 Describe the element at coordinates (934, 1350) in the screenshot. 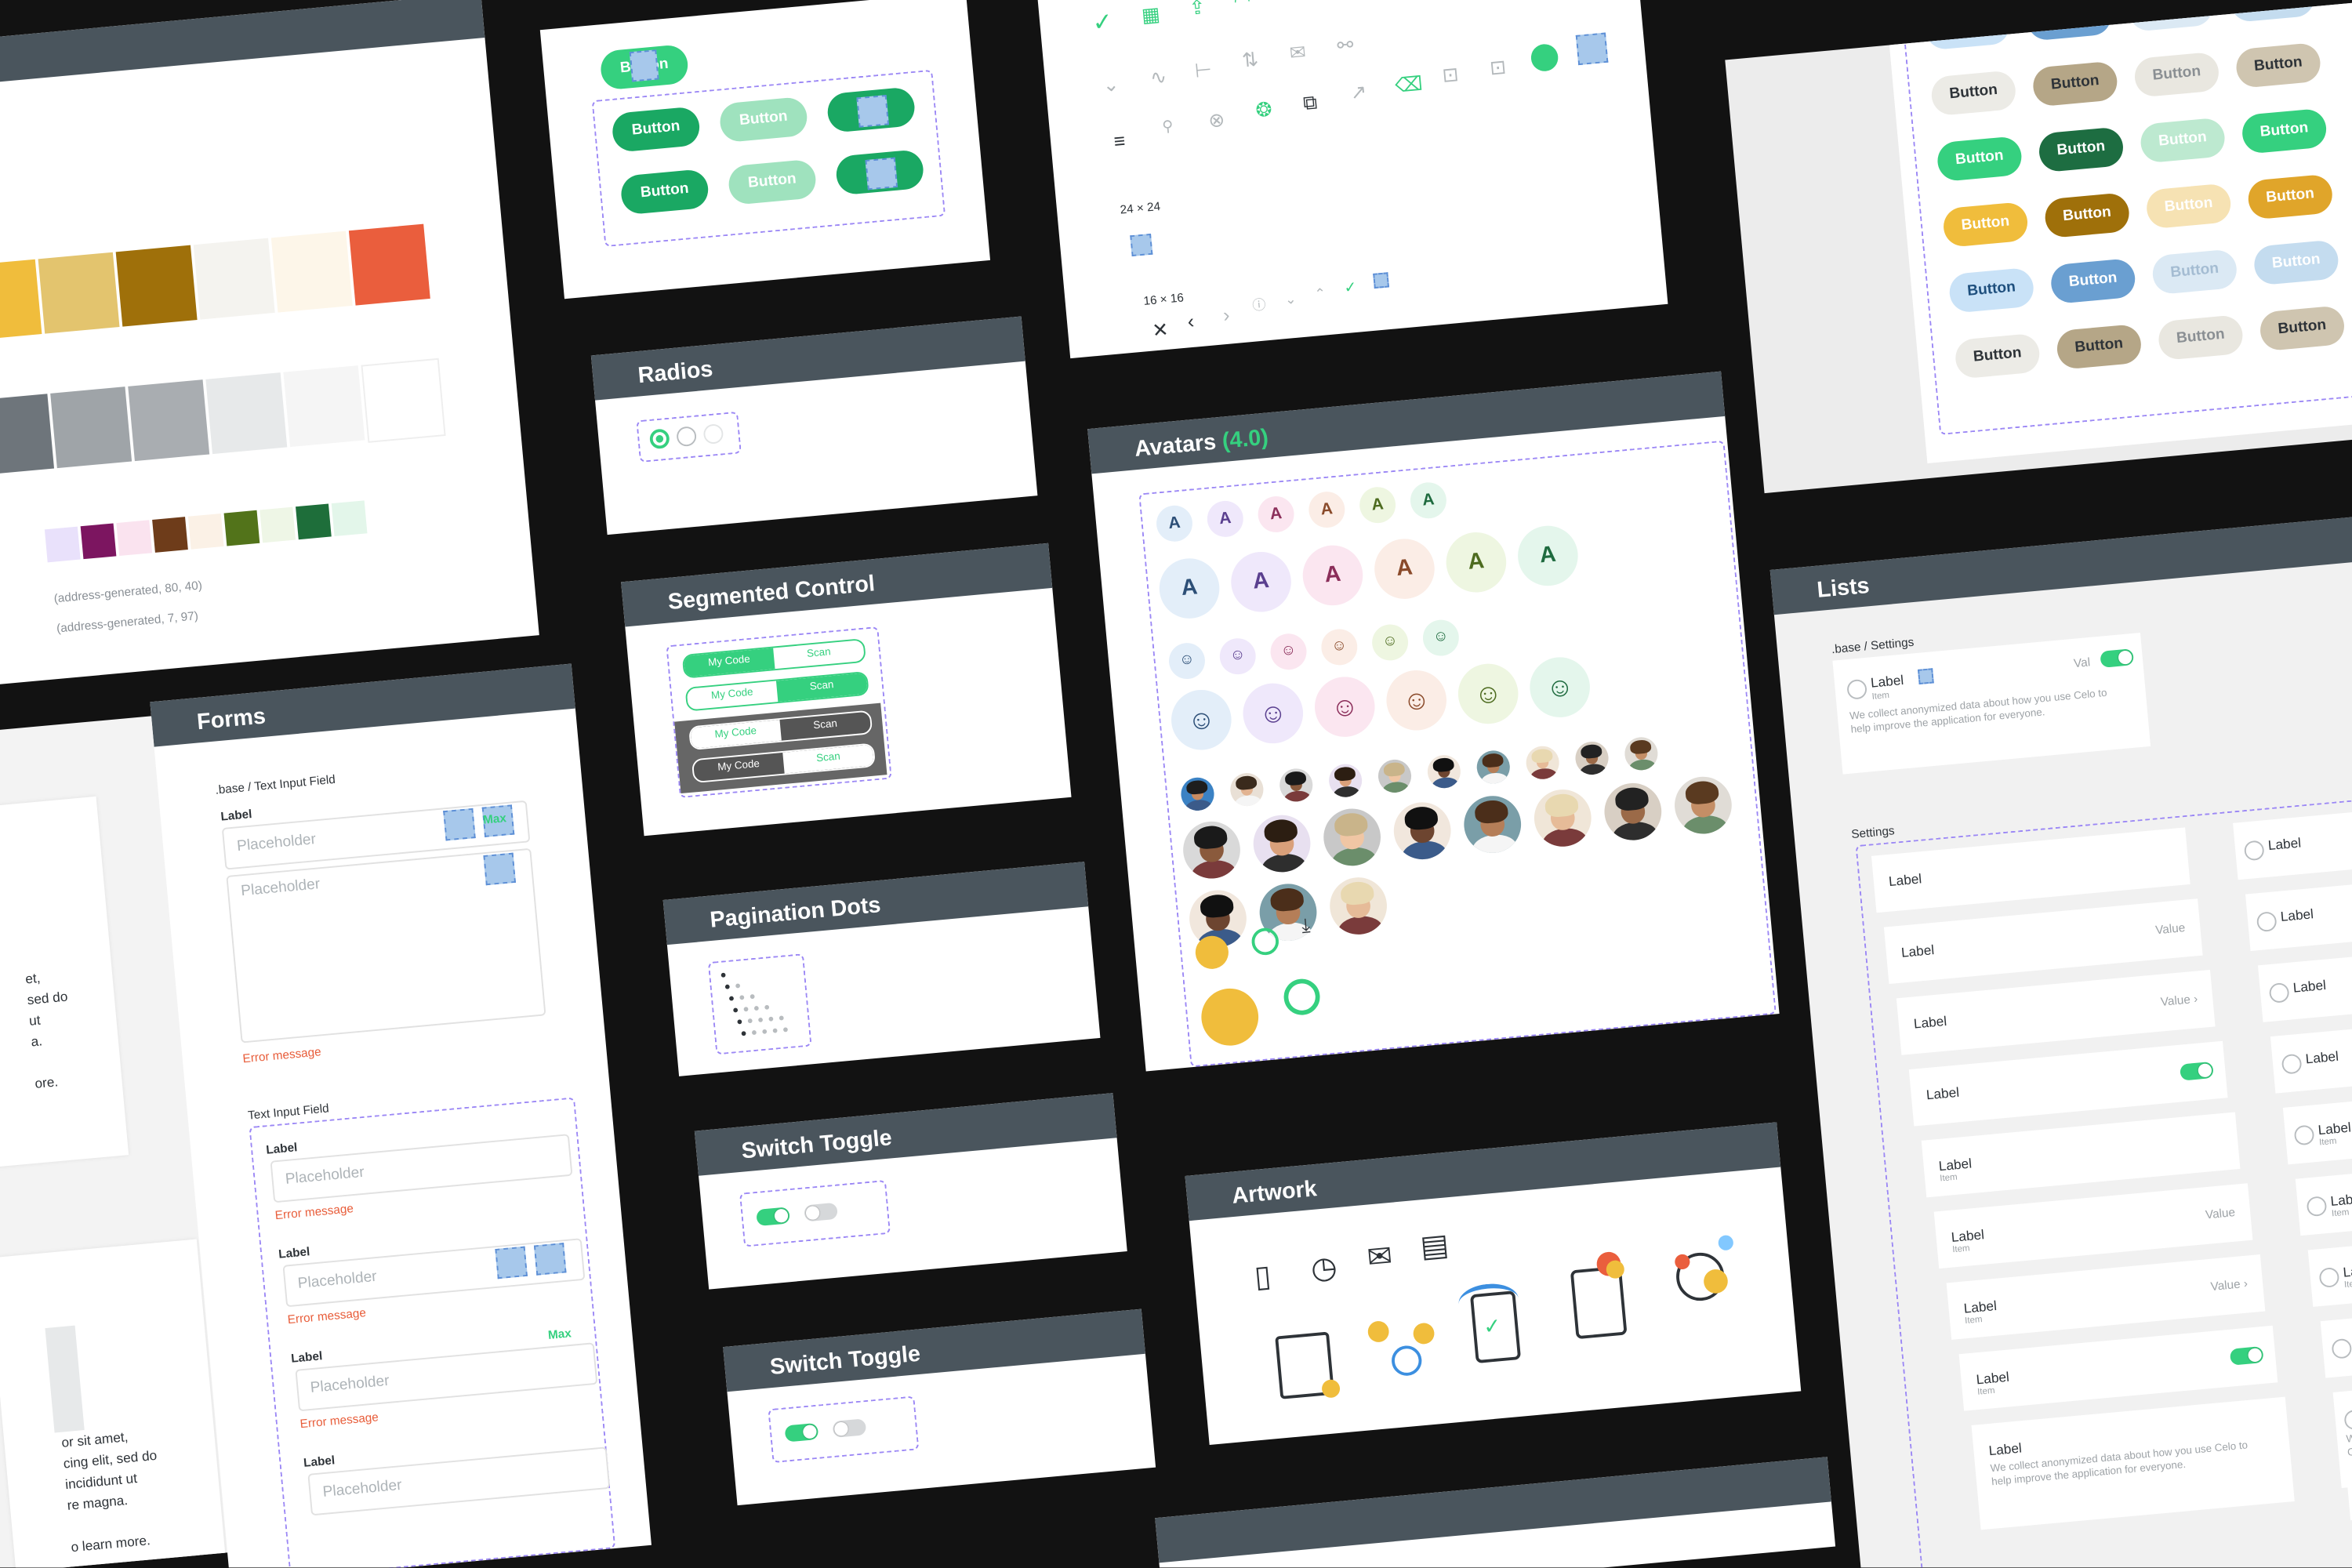

I see `switch-toggle-header: Switch Toggle` at that location.